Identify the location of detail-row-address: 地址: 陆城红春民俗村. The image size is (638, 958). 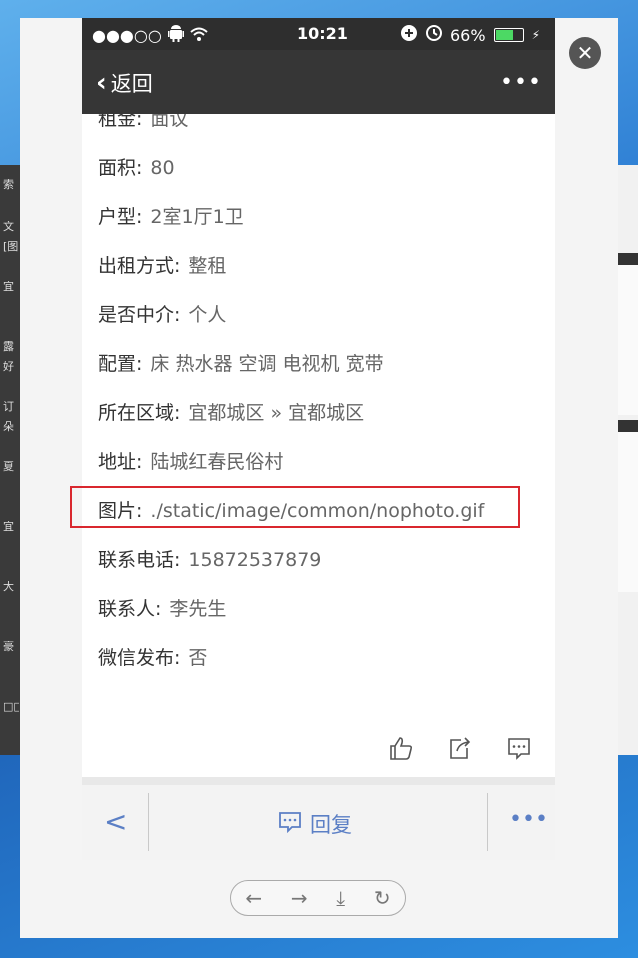
(191, 462).